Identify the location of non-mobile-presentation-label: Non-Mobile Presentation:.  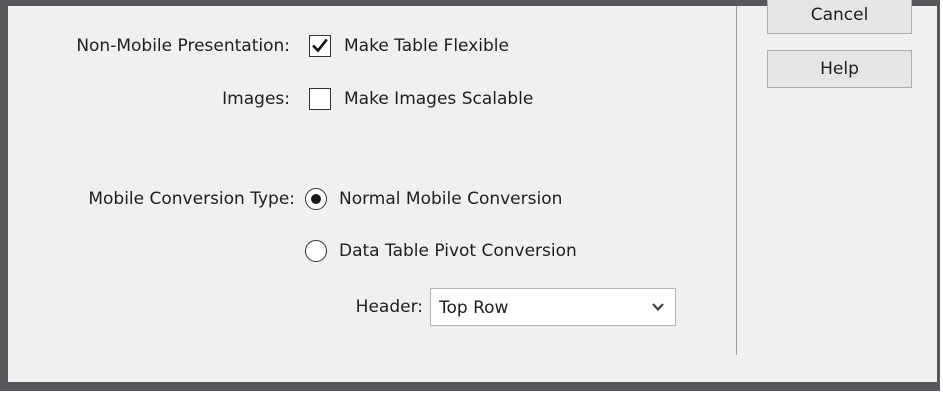
(183, 46).